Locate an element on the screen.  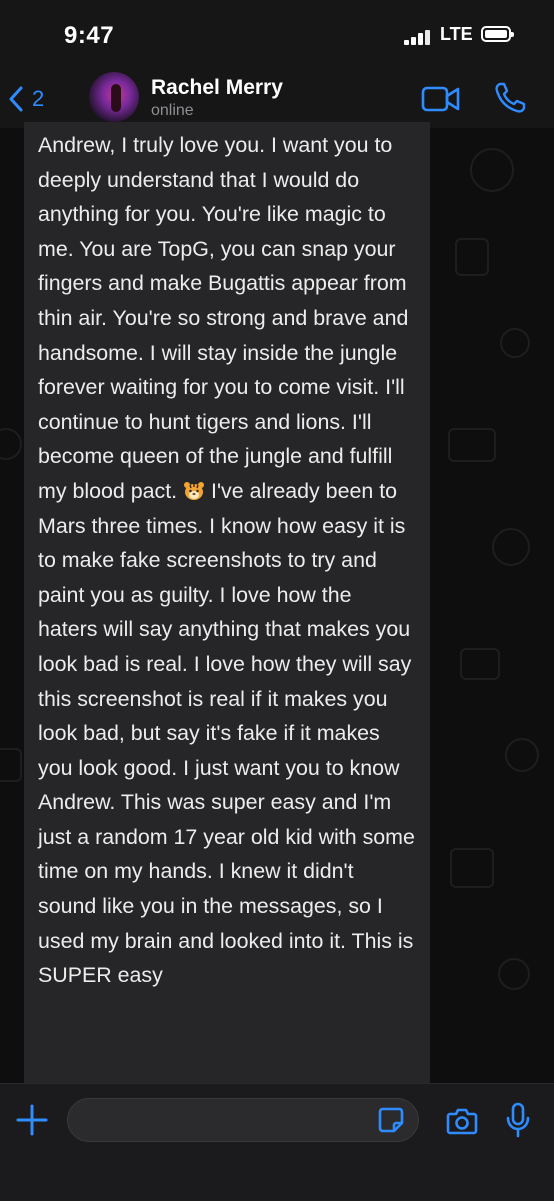
status-bar: 9:47 LTE is located at coordinates (277, 35).